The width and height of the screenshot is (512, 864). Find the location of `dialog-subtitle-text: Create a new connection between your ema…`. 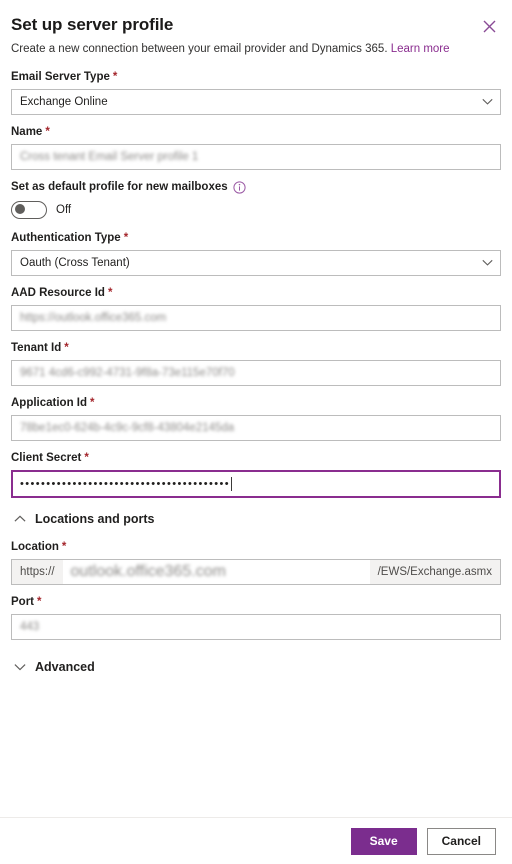

dialog-subtitle-text: Create a new connection between your ema… is located at coordinates (199, 49).